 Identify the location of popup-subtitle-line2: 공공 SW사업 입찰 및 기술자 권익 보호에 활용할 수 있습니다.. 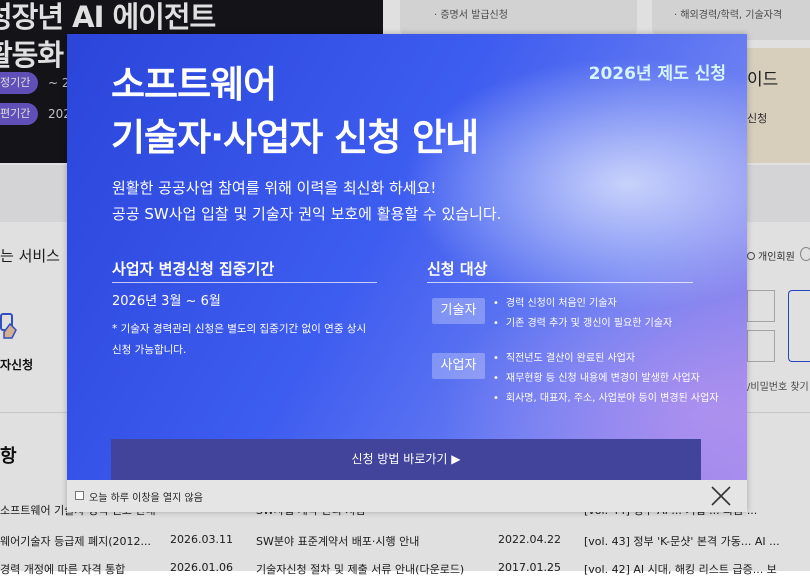
(307, 214).